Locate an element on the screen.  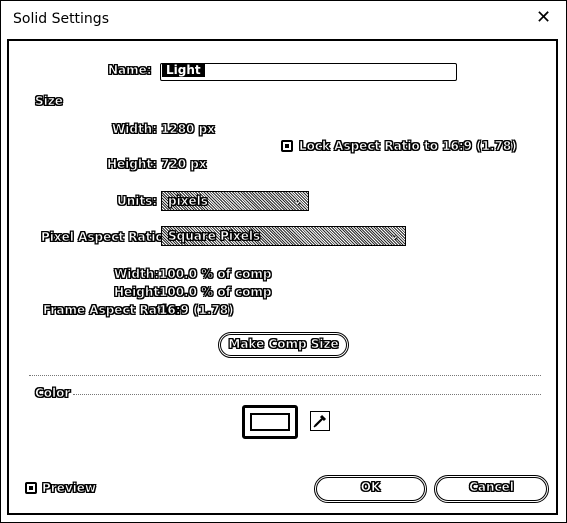
name-label: Name: is located at coordinates (130, 70).